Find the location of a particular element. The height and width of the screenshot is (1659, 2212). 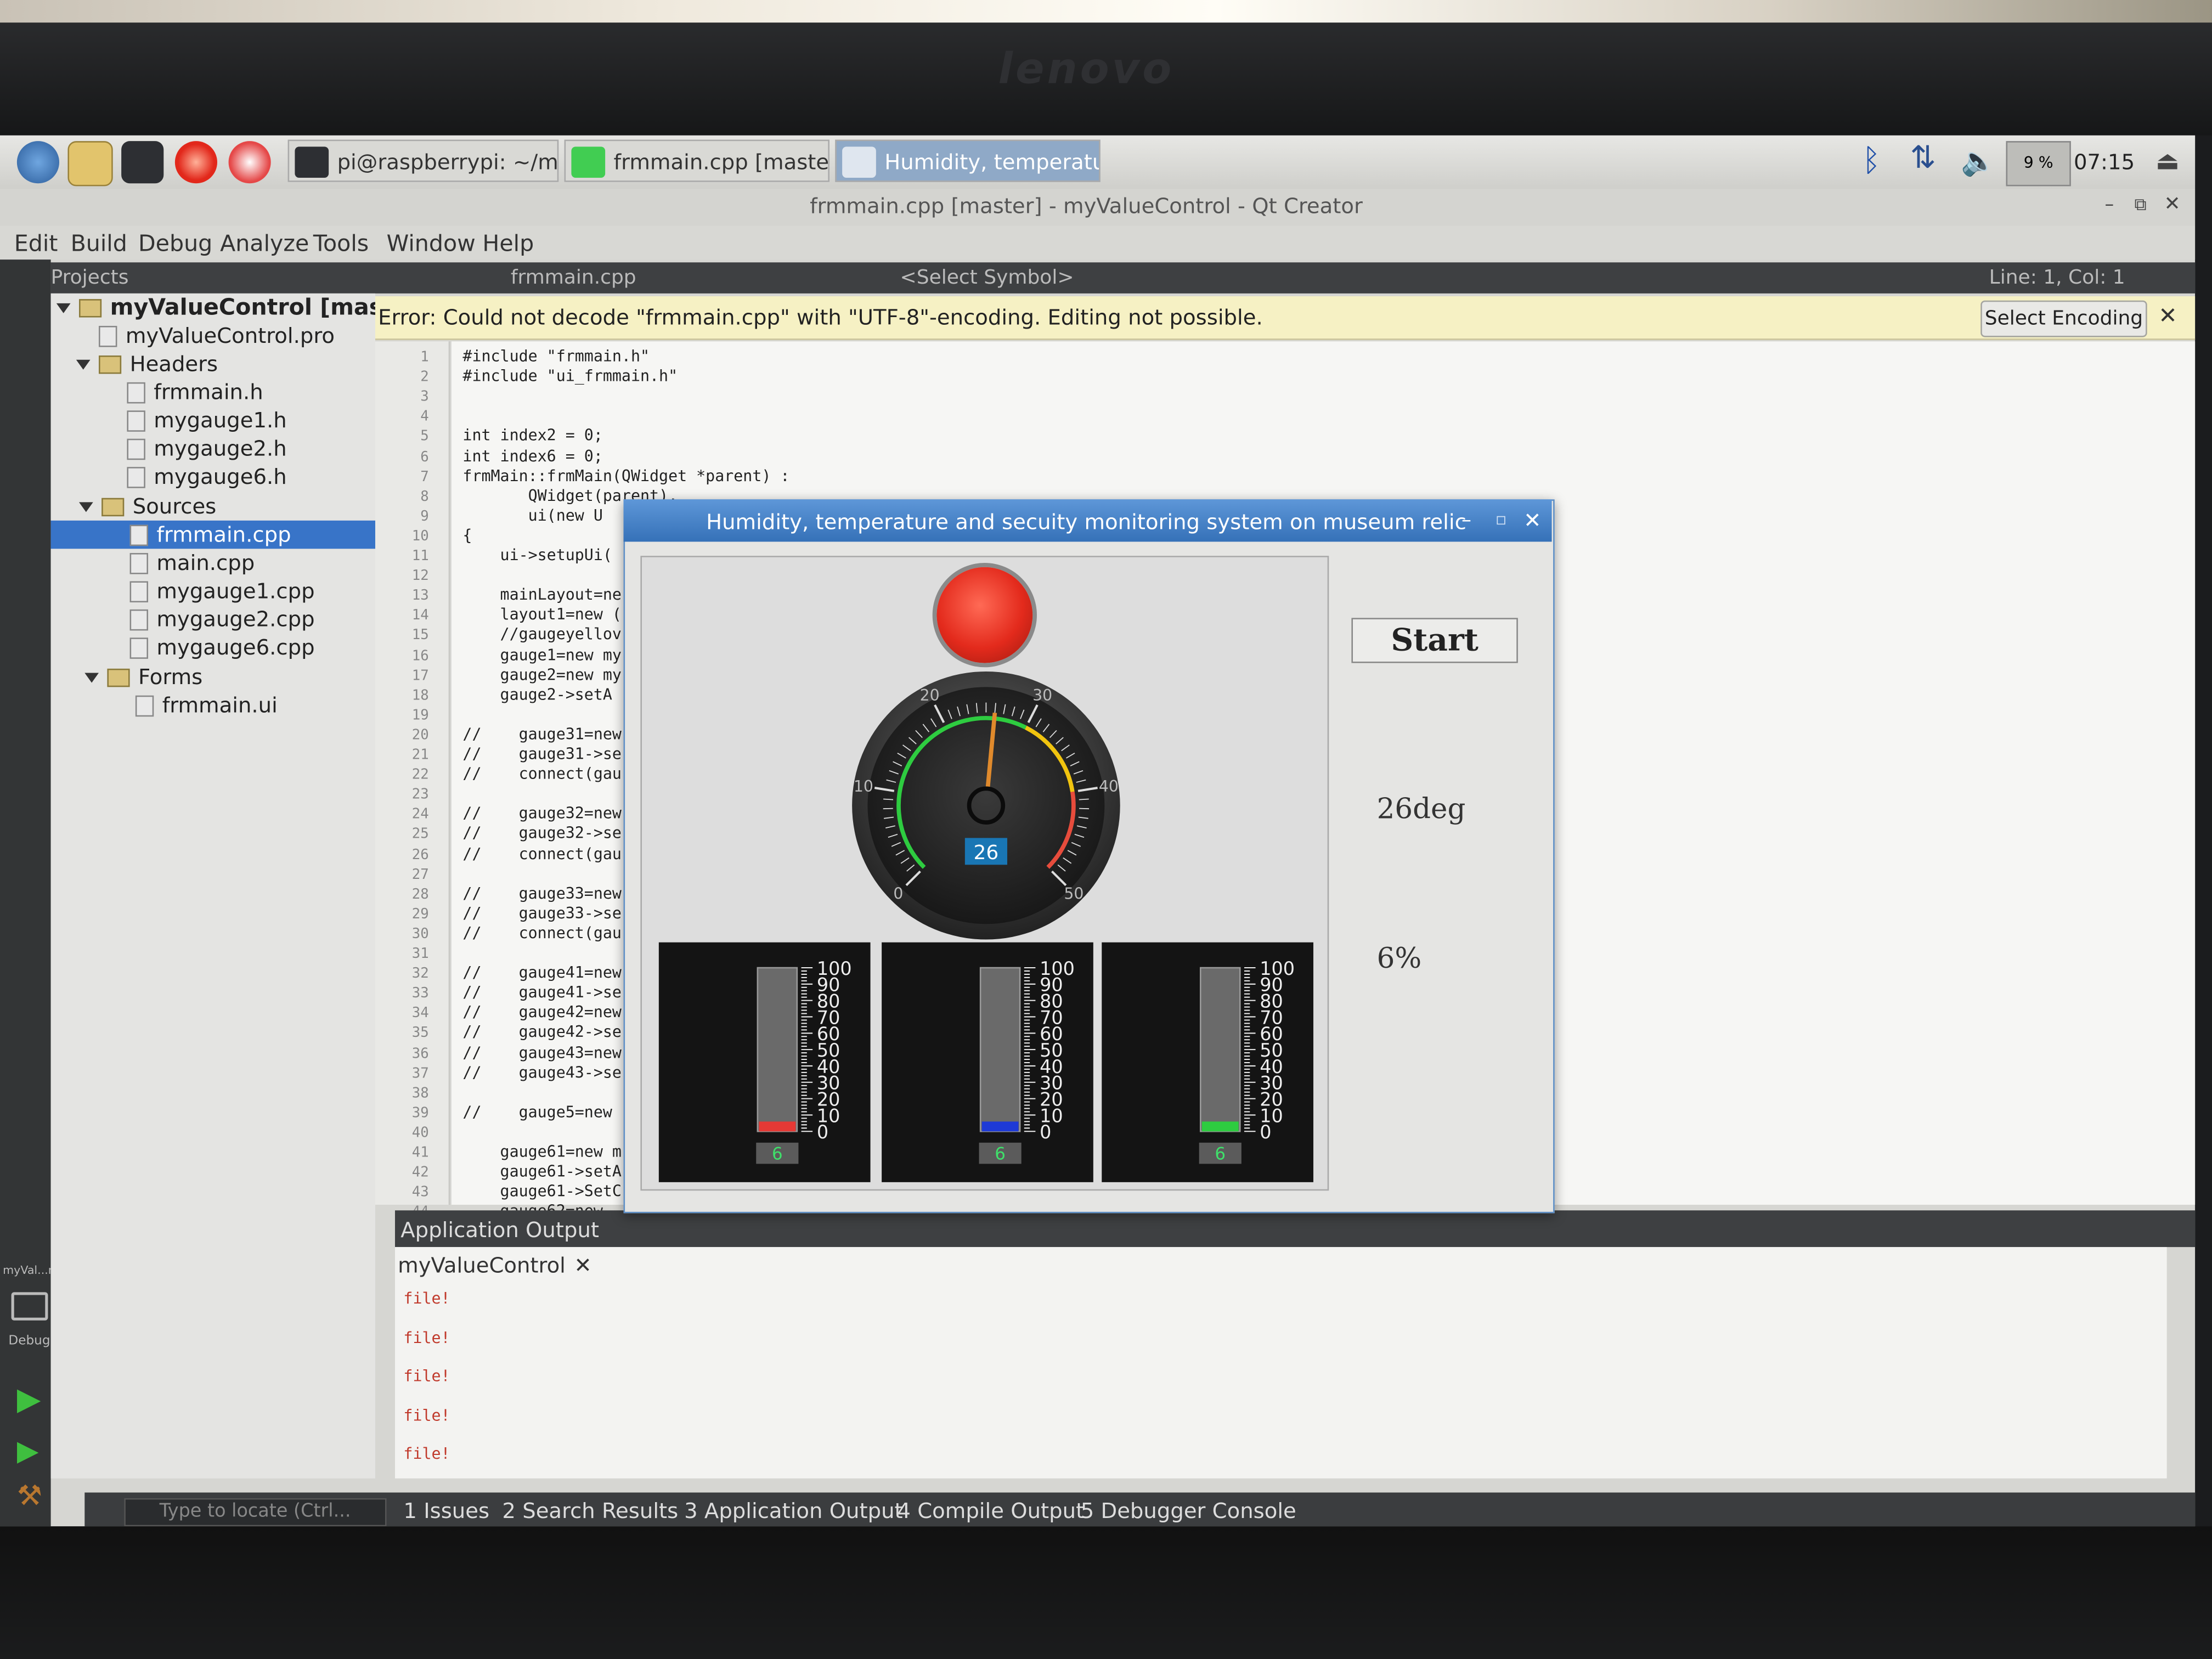

select-encoding-button: Select Encoding is located at coordinates (2063, 319).